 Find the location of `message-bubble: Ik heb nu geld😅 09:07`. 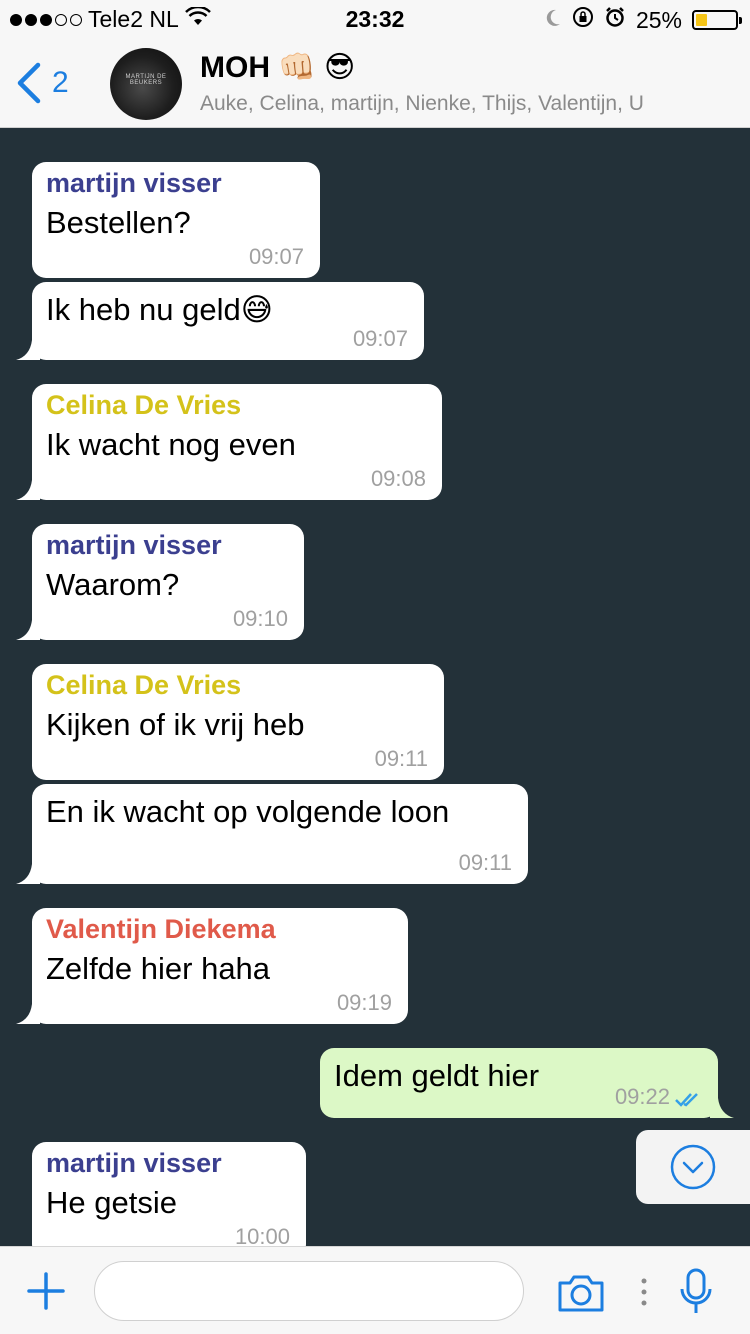

message-bubble: Ik heb nu geld😅 09:07 is located at coordinates (220, 321).